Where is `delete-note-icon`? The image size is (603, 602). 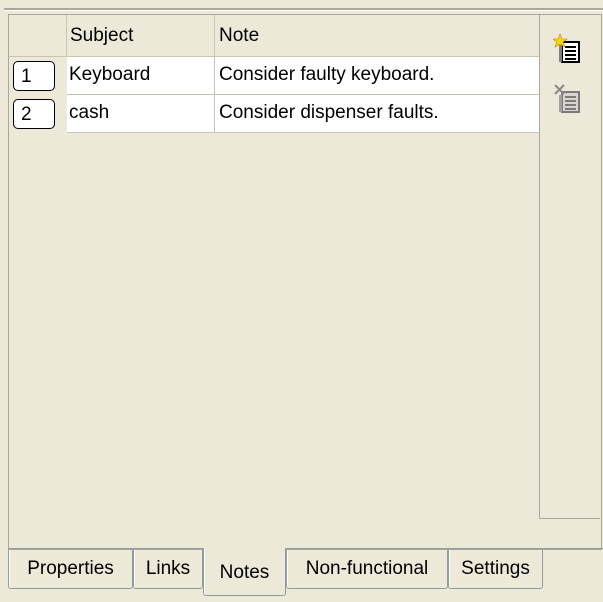
delete-note-icon is located at coordinates (567, 98).